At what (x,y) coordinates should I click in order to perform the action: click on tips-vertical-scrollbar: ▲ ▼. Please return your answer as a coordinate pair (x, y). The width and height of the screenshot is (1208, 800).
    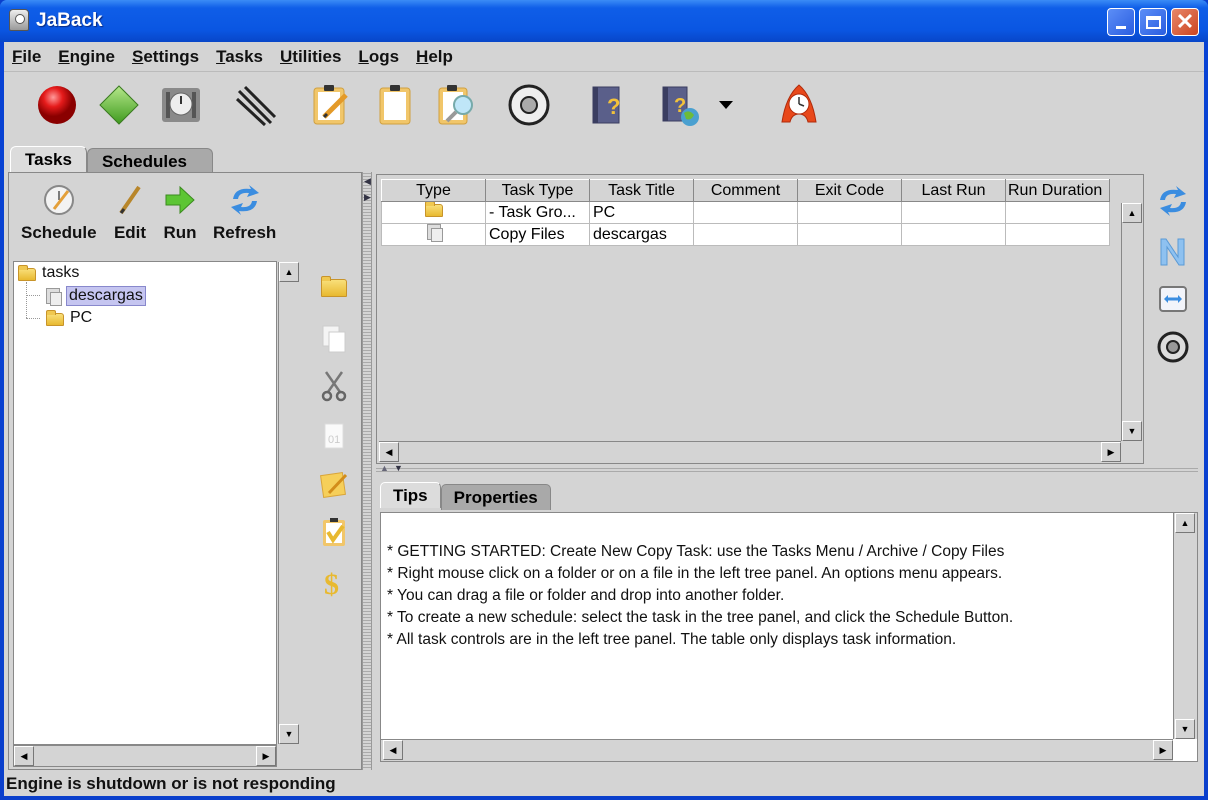
    Looking at the image, I should click on (1185, 626).